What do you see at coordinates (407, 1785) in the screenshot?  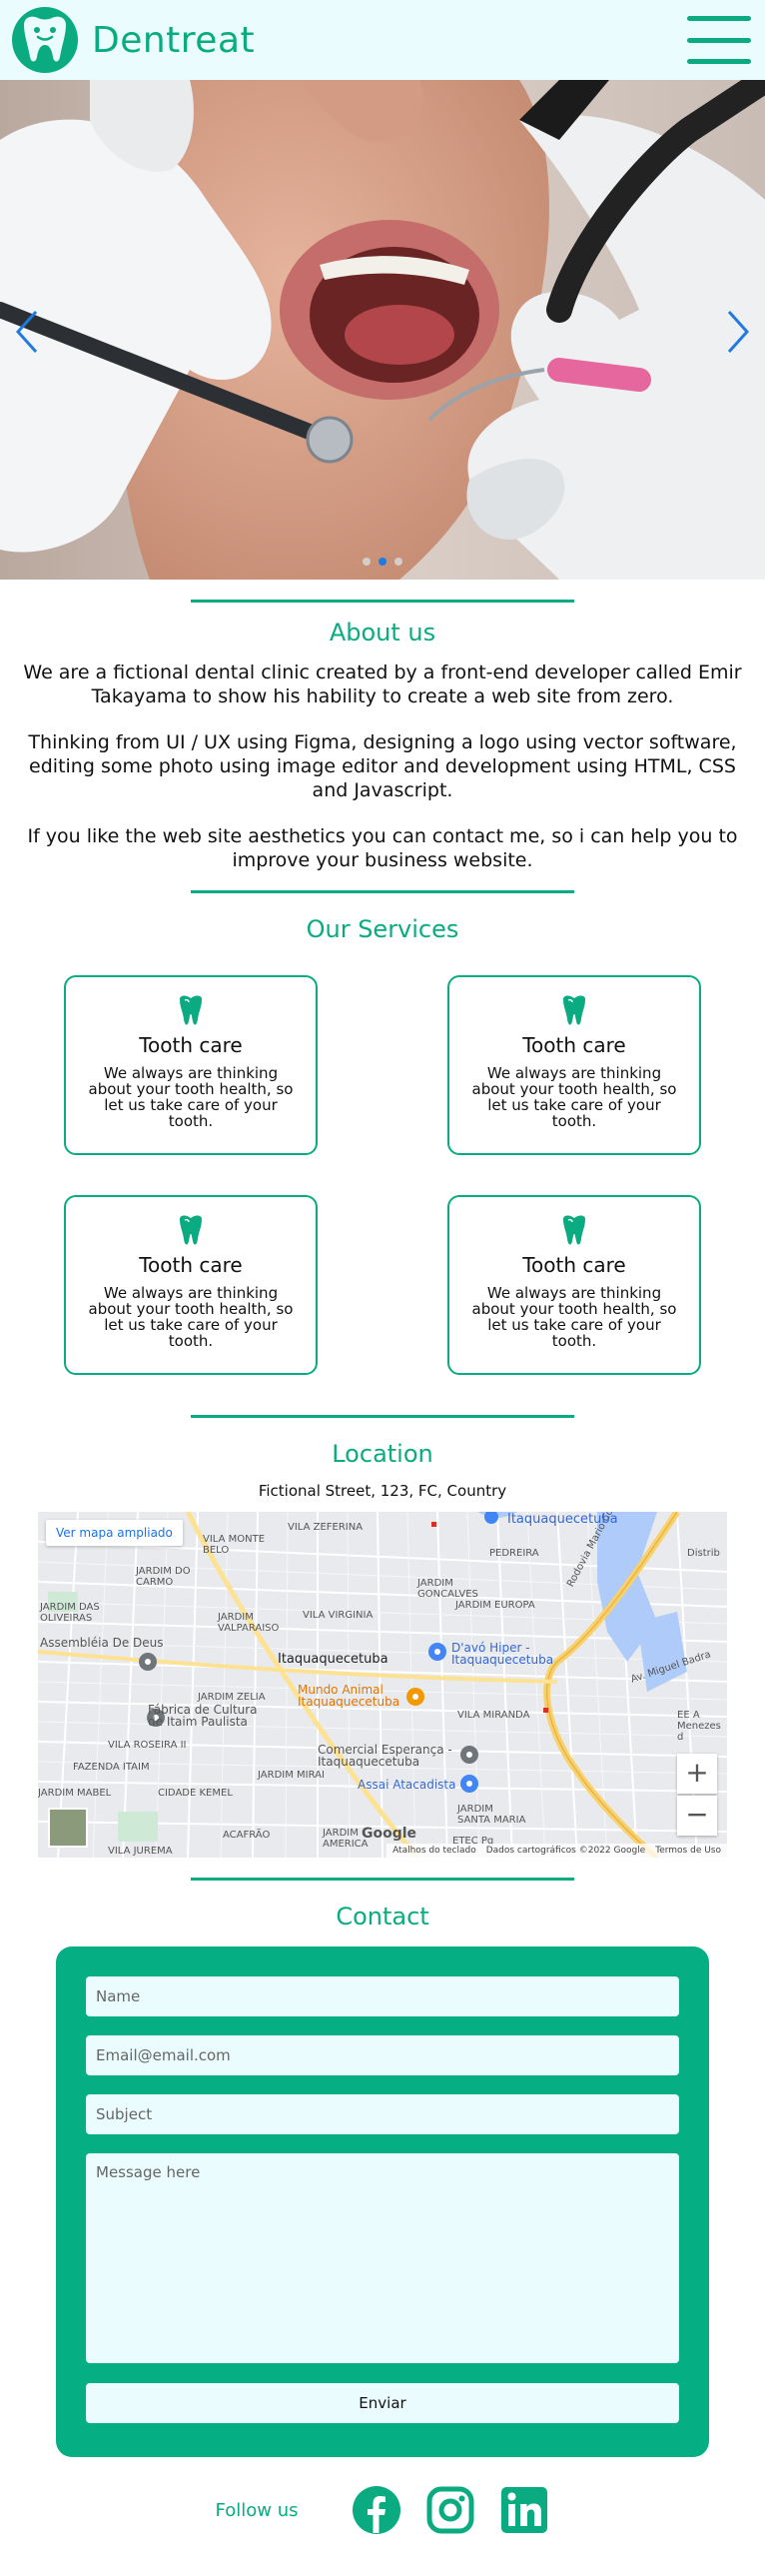 I see `map-label: Assai Atacadista` at bounding box center [407, 1785].